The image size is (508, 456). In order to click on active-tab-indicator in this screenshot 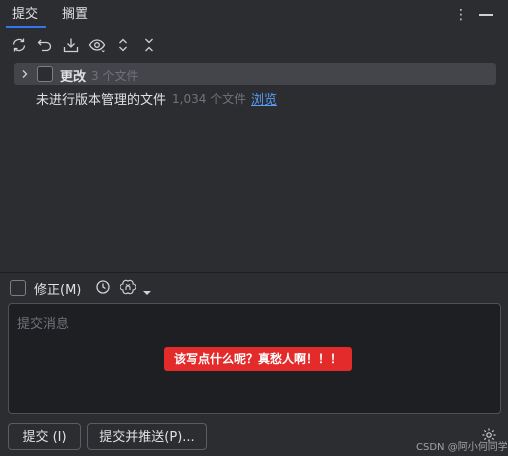, I will do `click(26, 27)`.